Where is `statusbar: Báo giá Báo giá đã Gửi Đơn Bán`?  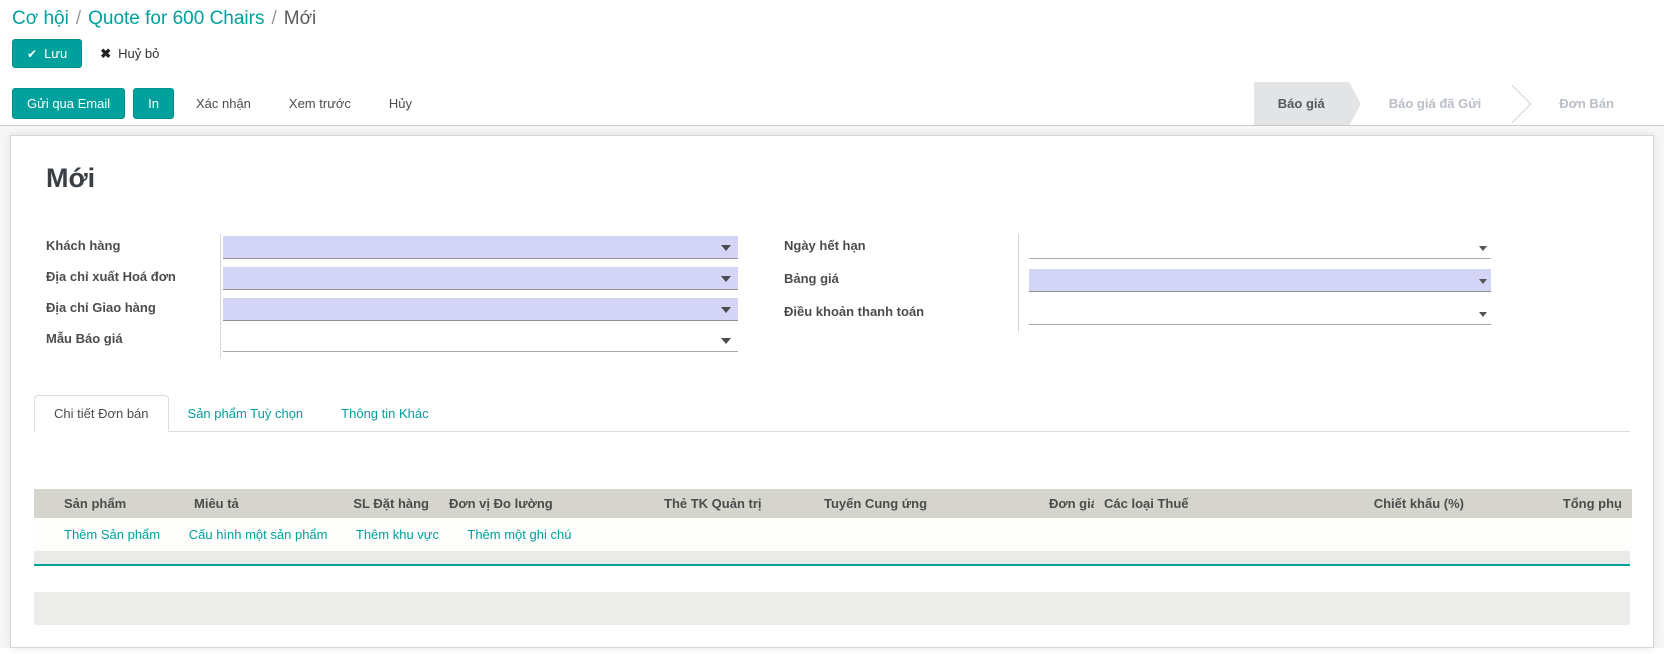
statusbar: Báo giá Báo giá đã Gửi Đơn Bán is located at coordinates (1458, 104).